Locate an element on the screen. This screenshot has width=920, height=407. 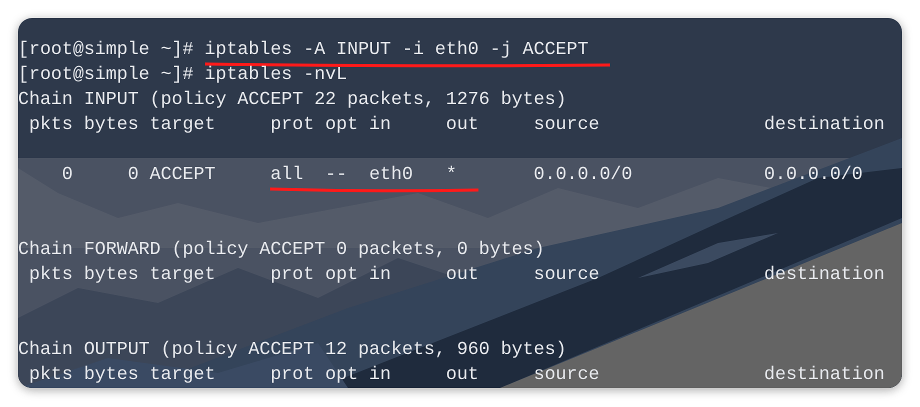
terminal-text: [root@simple ~]# iptables -nvL is located at coordinates (183, 75).